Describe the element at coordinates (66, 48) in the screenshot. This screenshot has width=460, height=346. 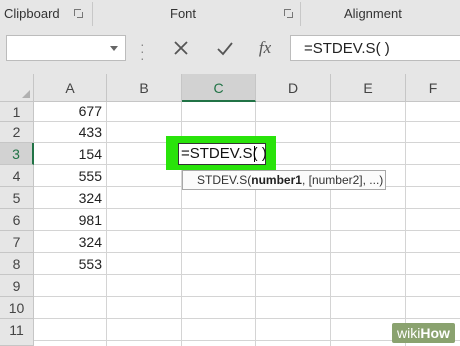
I see `name-box` at that location.